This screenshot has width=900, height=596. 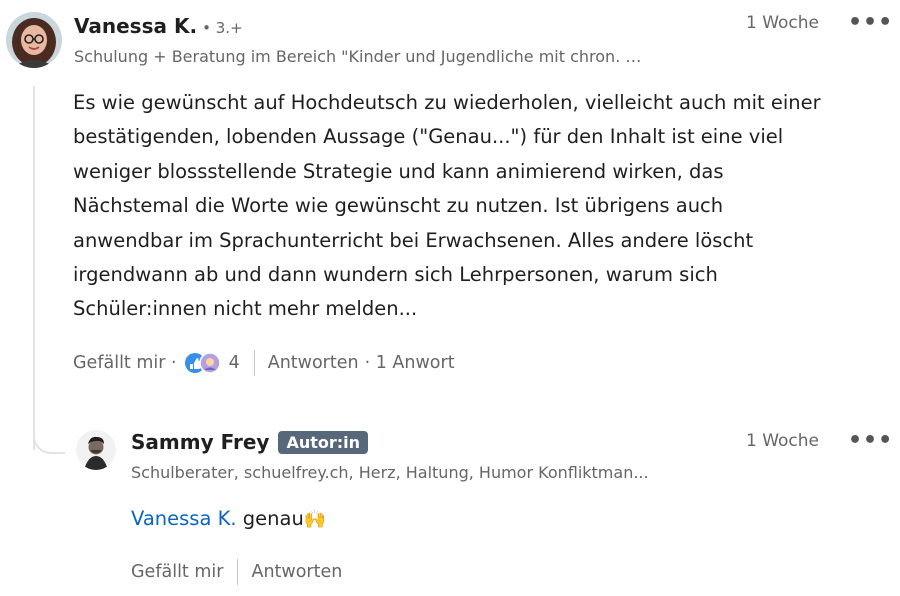 I want to click on like-button: Gefällt mir ·, so click(x=125, y=363).